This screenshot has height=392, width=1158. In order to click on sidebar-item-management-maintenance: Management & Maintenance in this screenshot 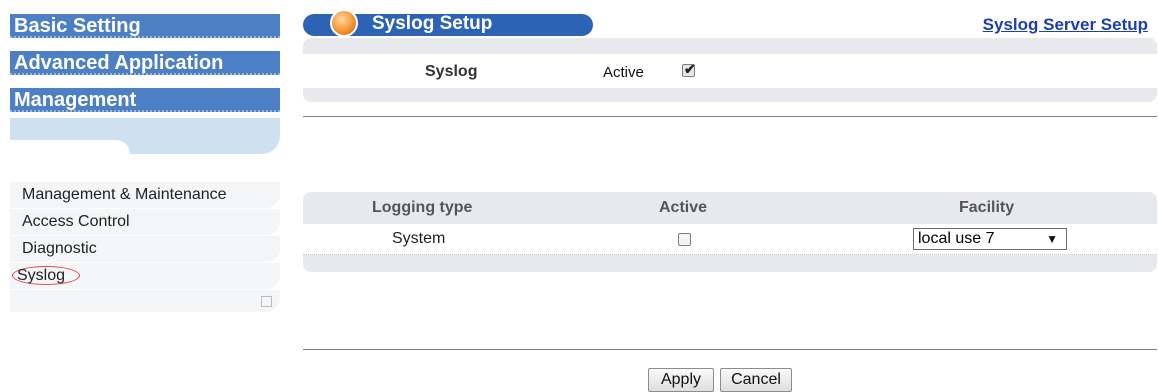, I will do `click(145, 195)`.